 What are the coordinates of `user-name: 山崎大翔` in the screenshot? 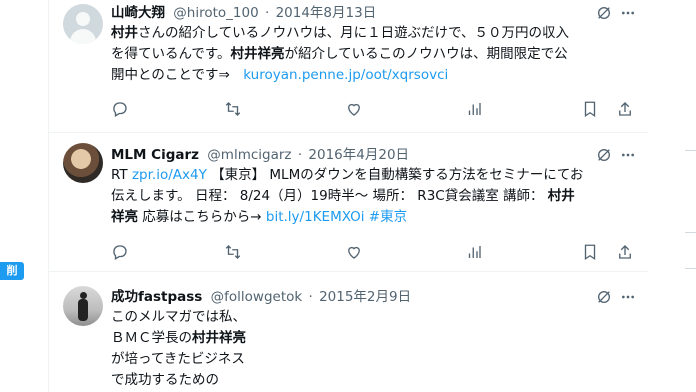 It's located at (138, 13).